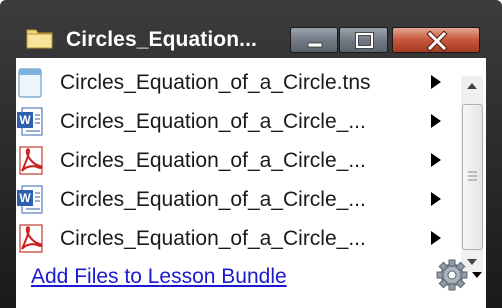 The width and height of the screenshot is (502, 308). I want to click on close-button, so click(436, 40).